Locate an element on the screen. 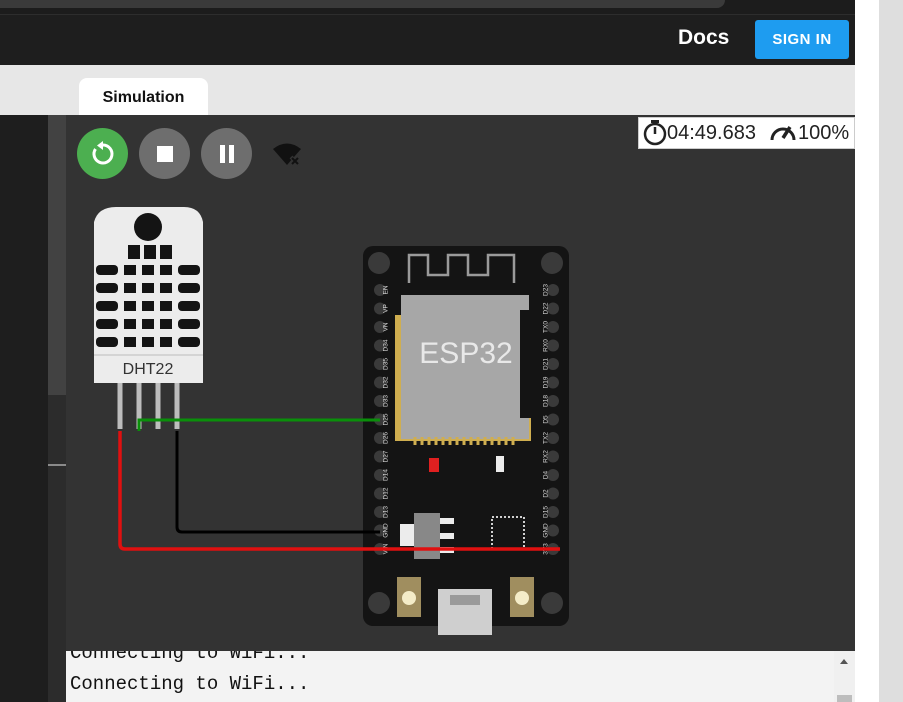  dht22-label: DHT22 is located at coordinates (148, 369).